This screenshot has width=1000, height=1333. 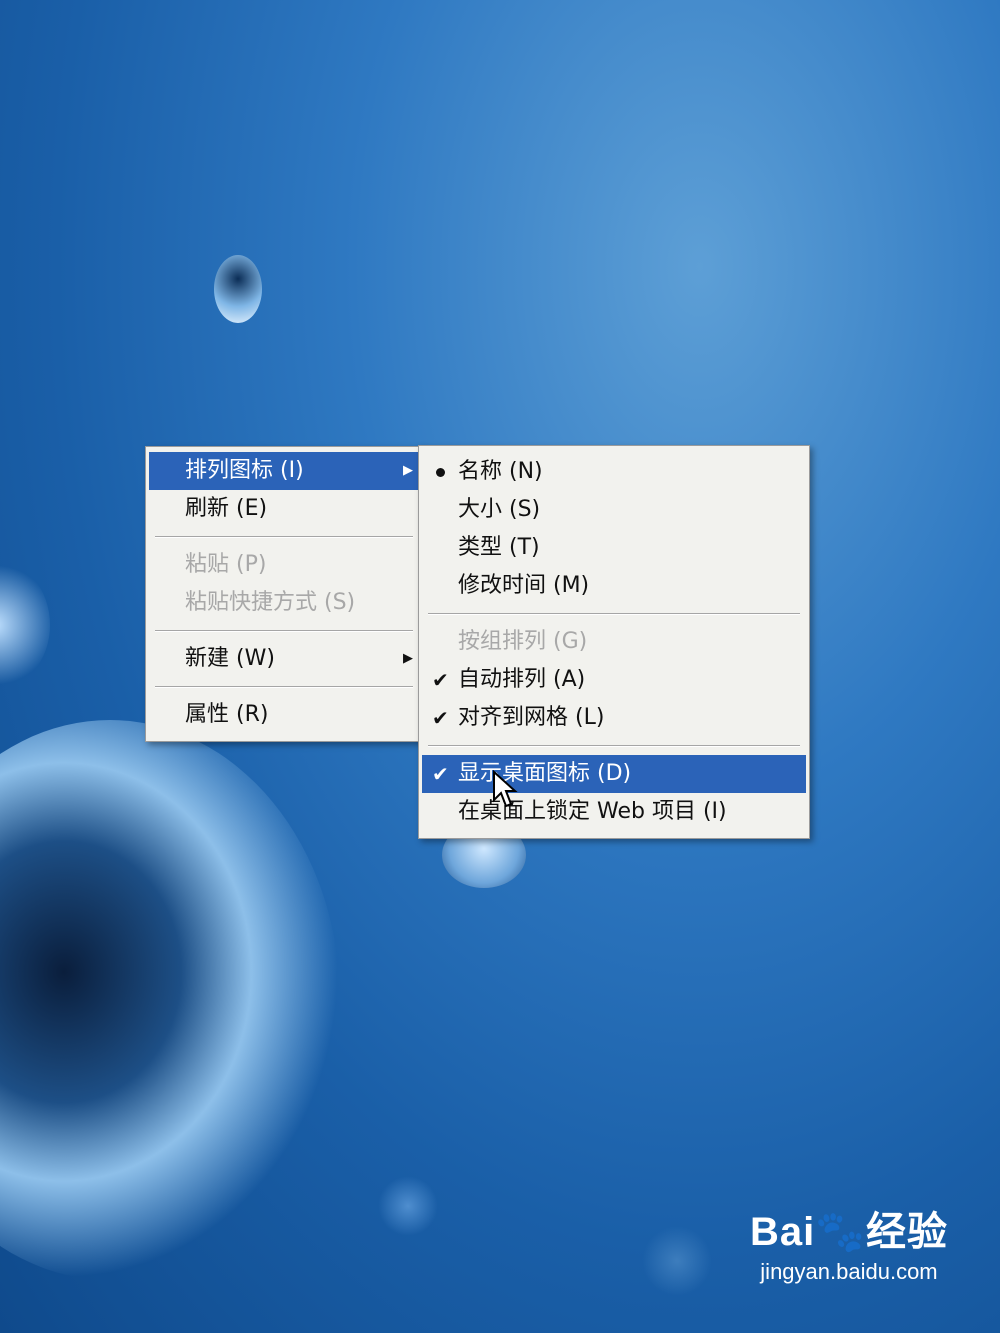 What do you see at coordinates (284, 565) in the screenshot?
I see `menu-item-paste: 粘贴 (P)` at bounding box center [284, 565].